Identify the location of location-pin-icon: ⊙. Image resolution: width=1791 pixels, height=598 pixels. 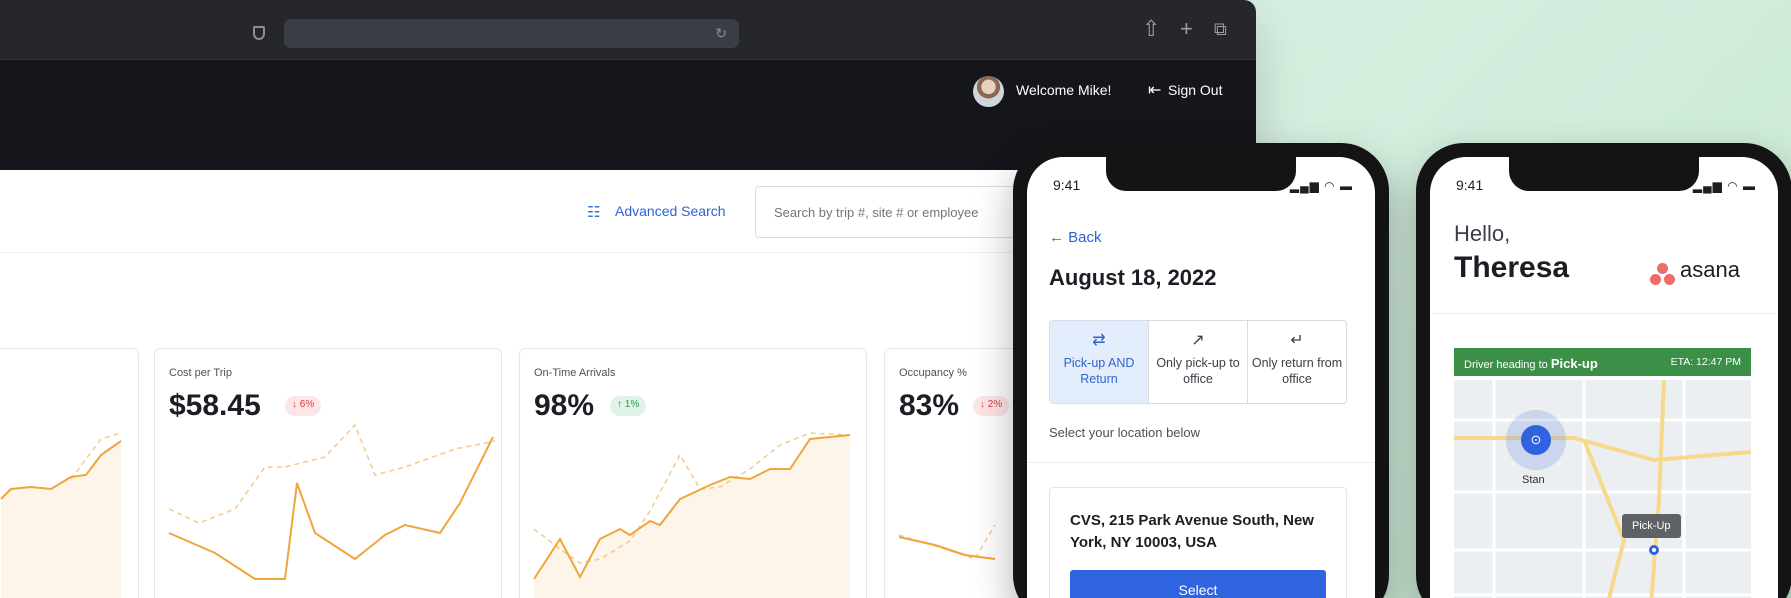
(1536, 440).